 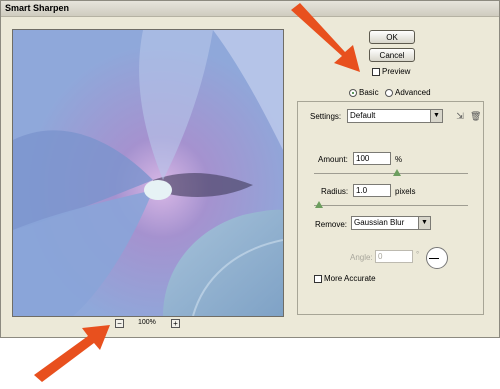 What do you see at coordinates (437, 258) in the screenshot?
I see `angle-dial` at bounding box center [437, 258].